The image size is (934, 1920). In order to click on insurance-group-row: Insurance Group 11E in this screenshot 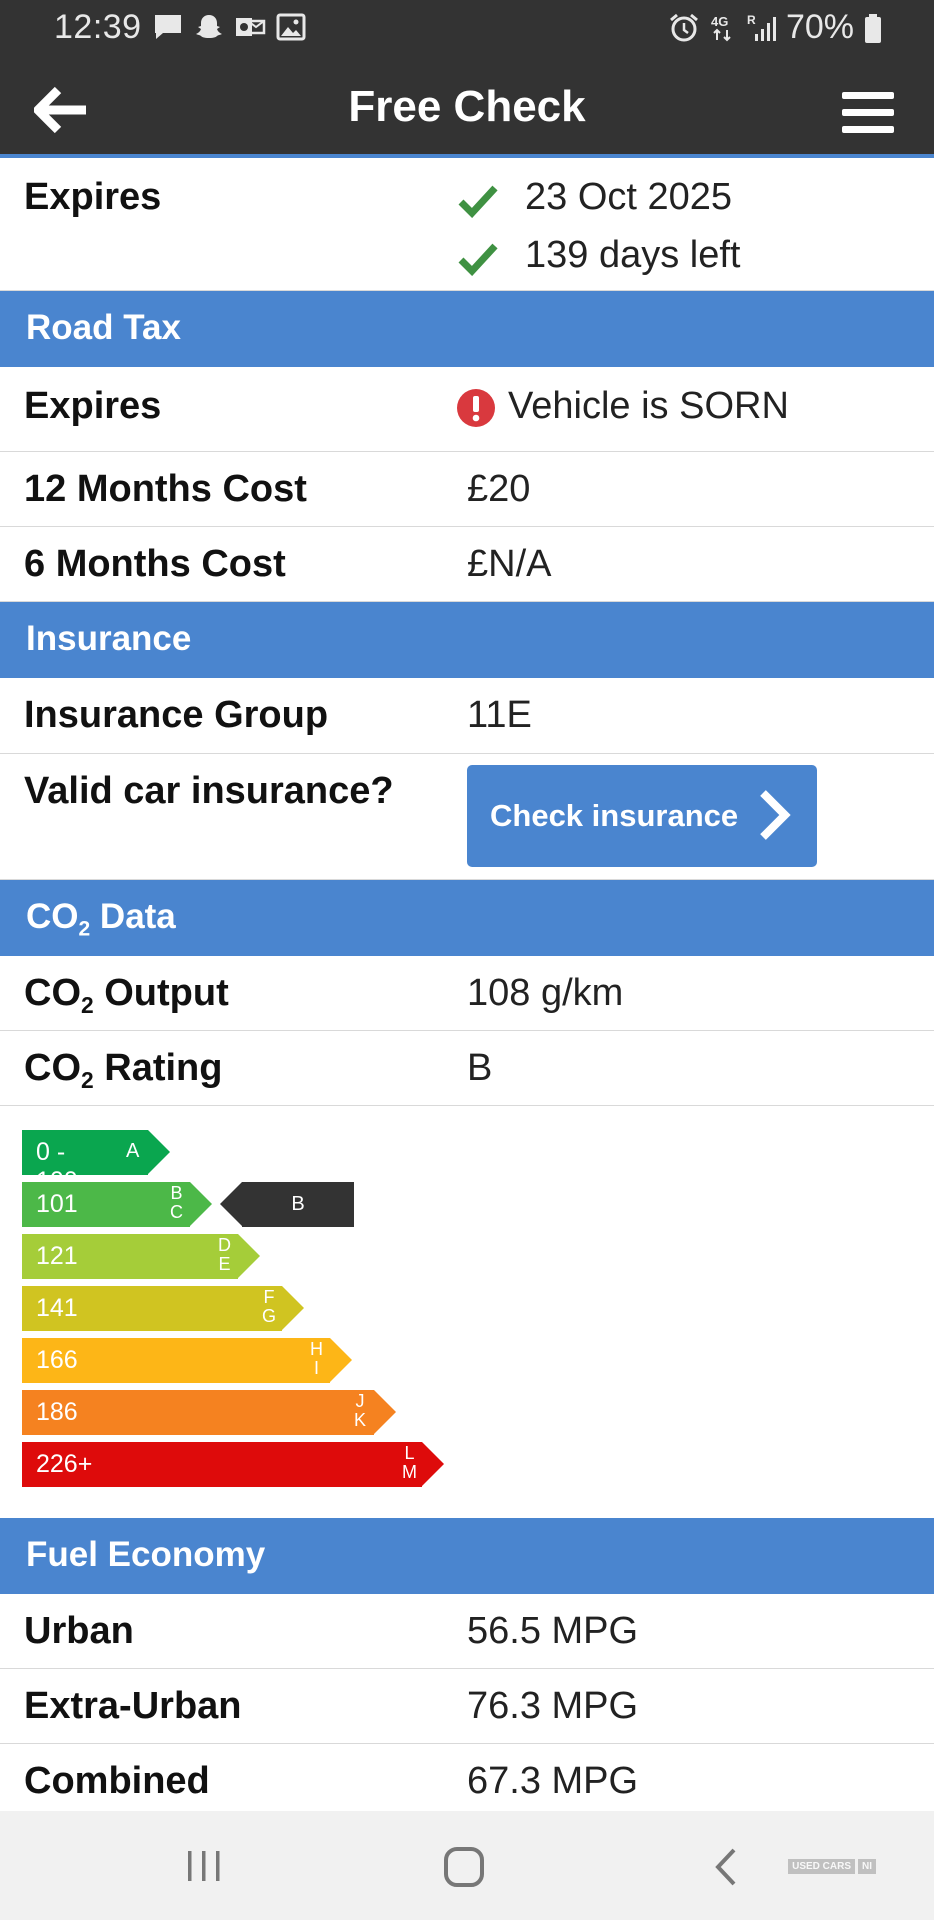, I will do `click(467, 716)`.